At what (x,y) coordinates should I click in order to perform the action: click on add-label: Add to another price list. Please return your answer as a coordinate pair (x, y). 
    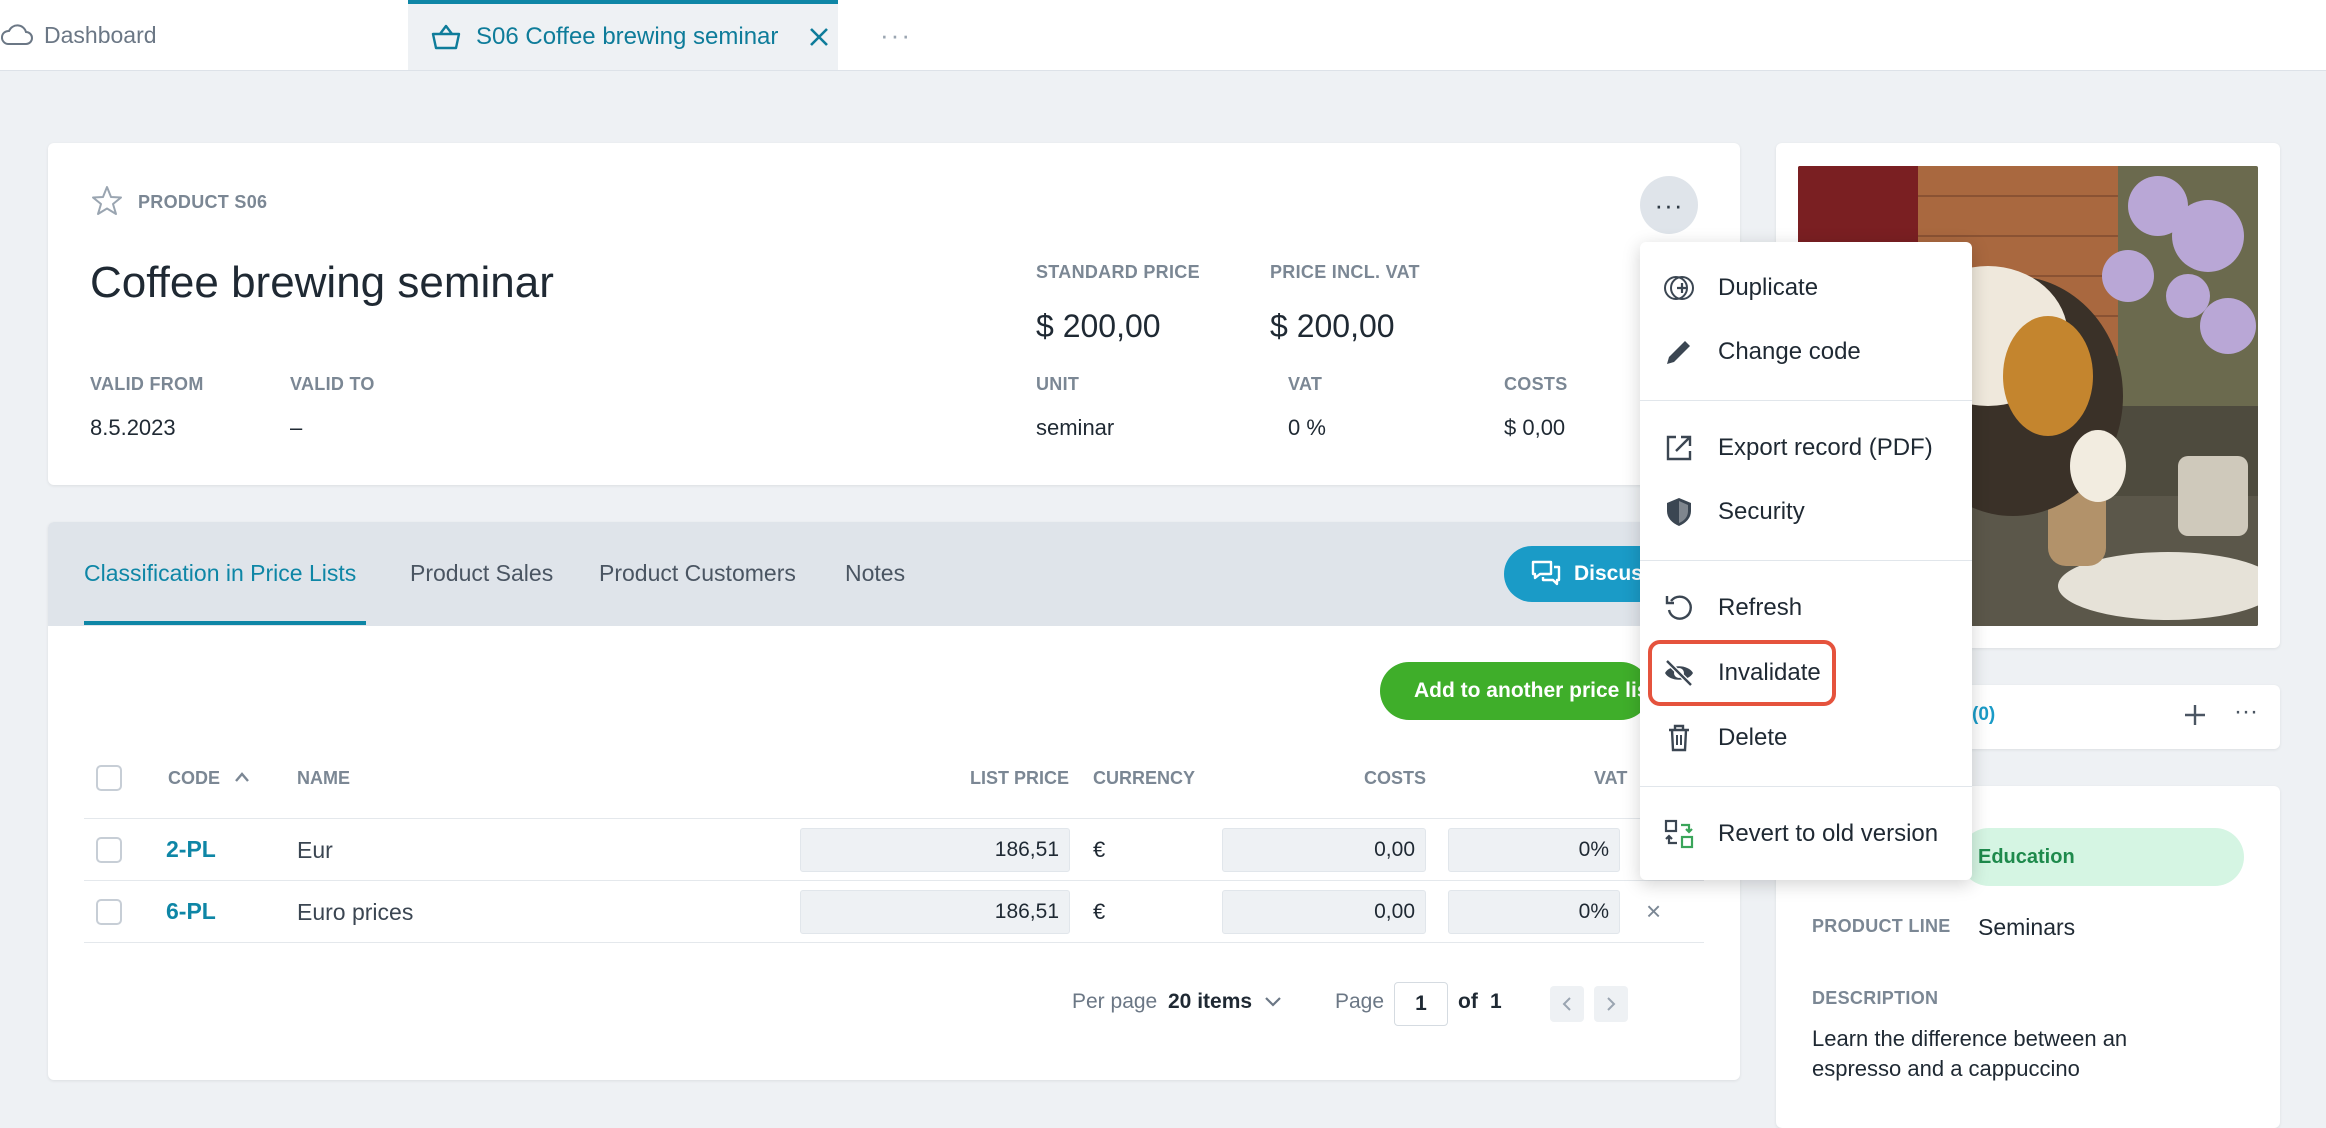
    Looking at the image, I should click on (1532, 690).